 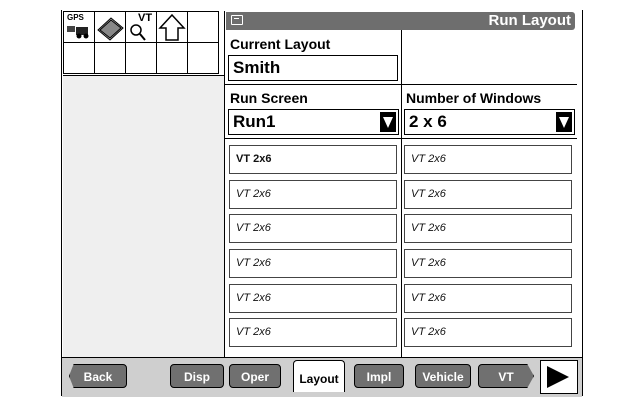 I want to click on empty-icon-row, so click(x=143, y=58).